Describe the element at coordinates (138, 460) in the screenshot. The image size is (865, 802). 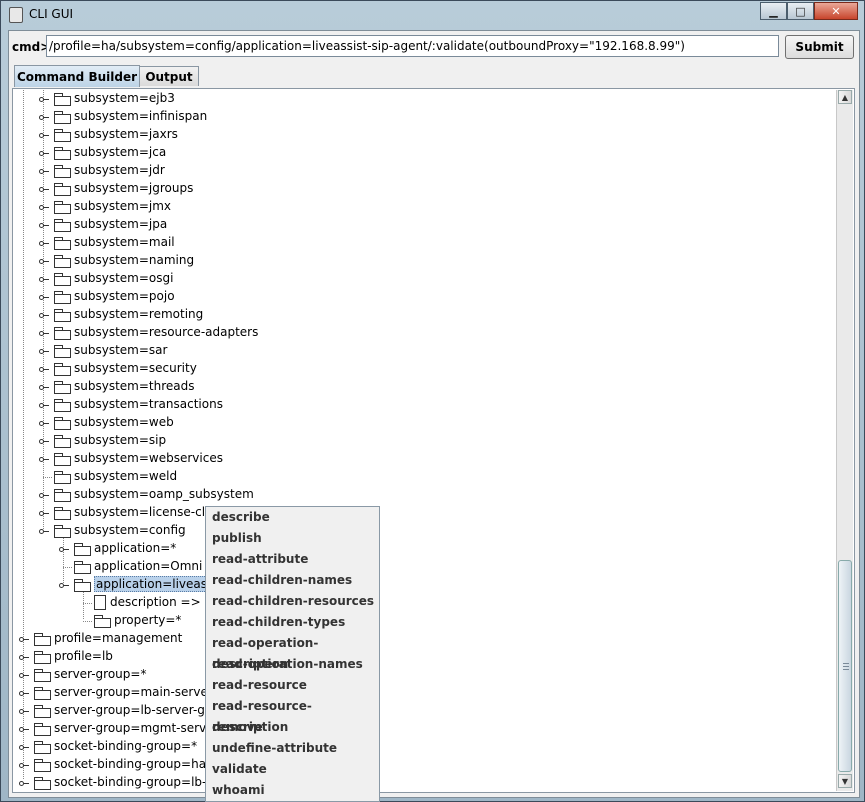
I see `tree-node-subsystem: subsystem=webservices` at that location.